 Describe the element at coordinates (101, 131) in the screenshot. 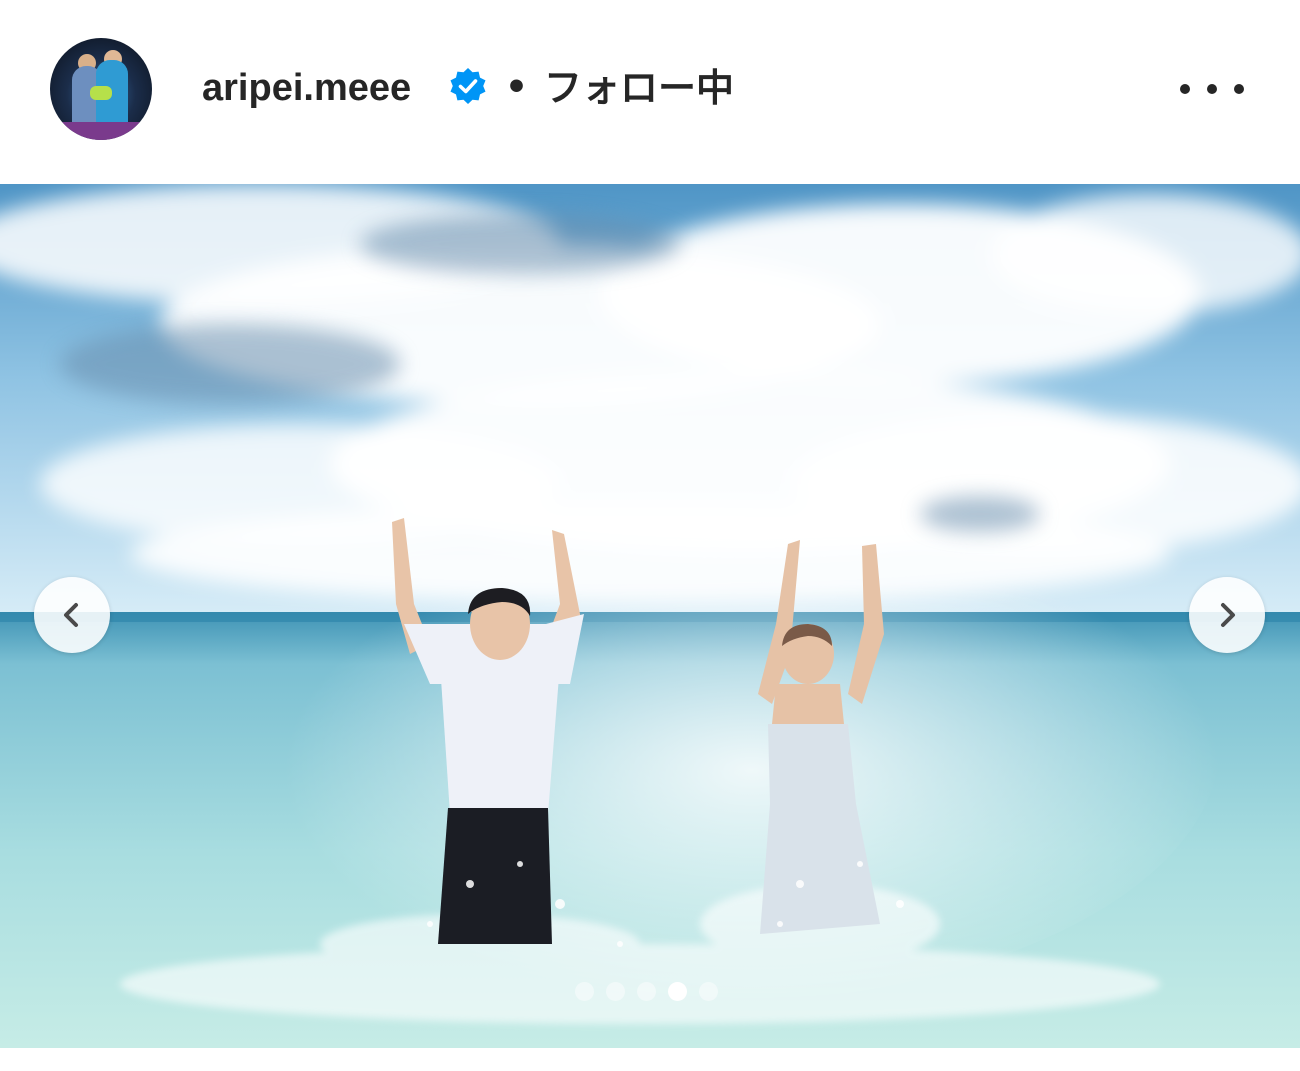

I see `avatar-floor` at that location.